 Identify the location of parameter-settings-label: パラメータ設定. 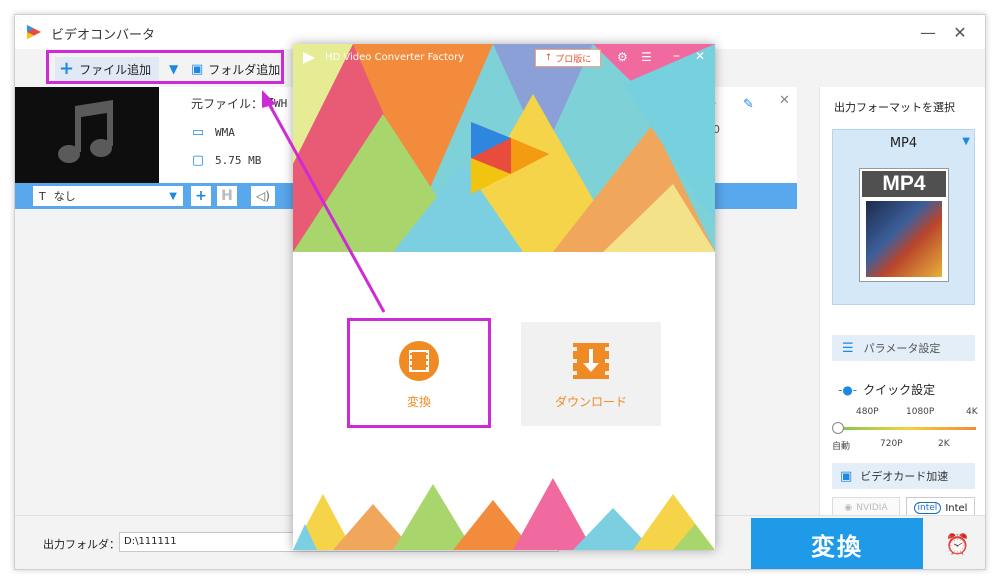
(902, 348).